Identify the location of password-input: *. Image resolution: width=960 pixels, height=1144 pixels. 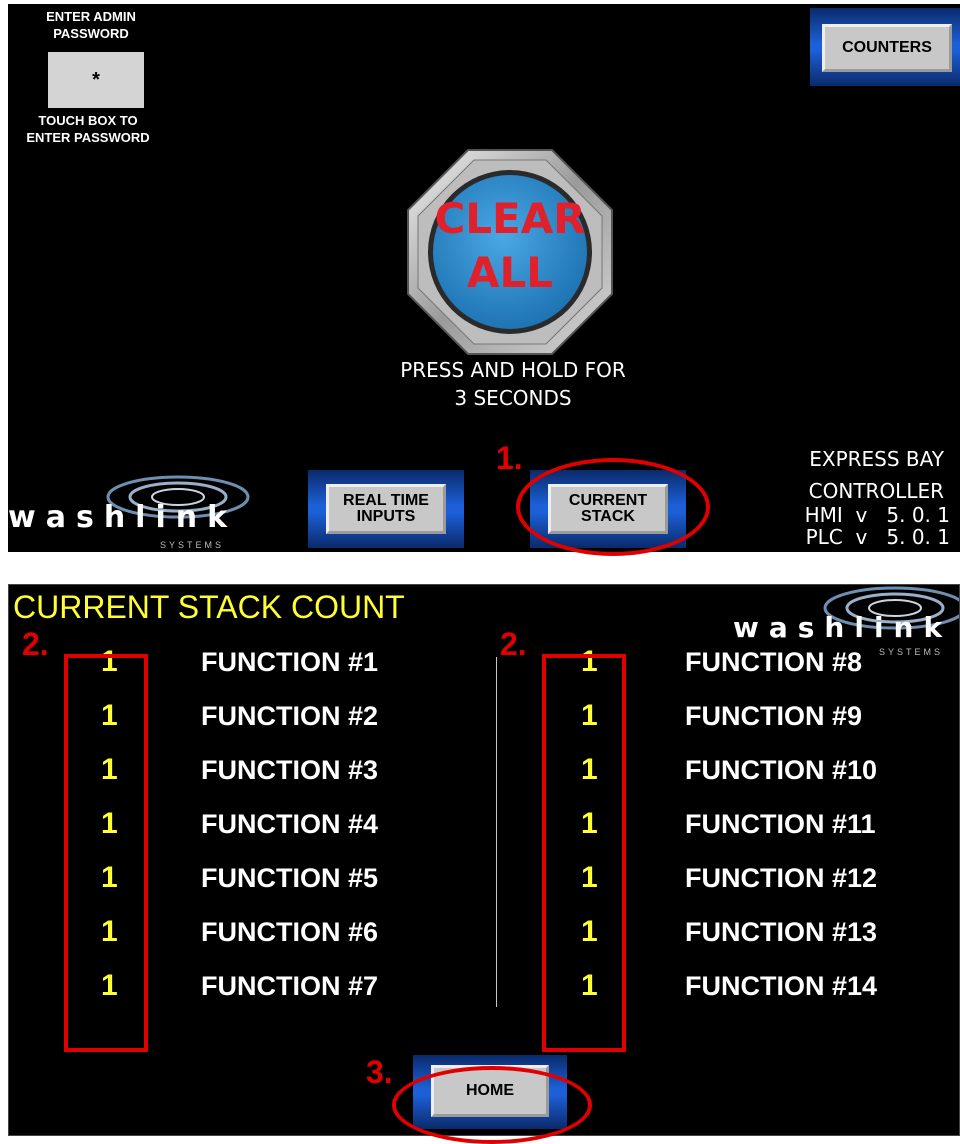
(96, 80).